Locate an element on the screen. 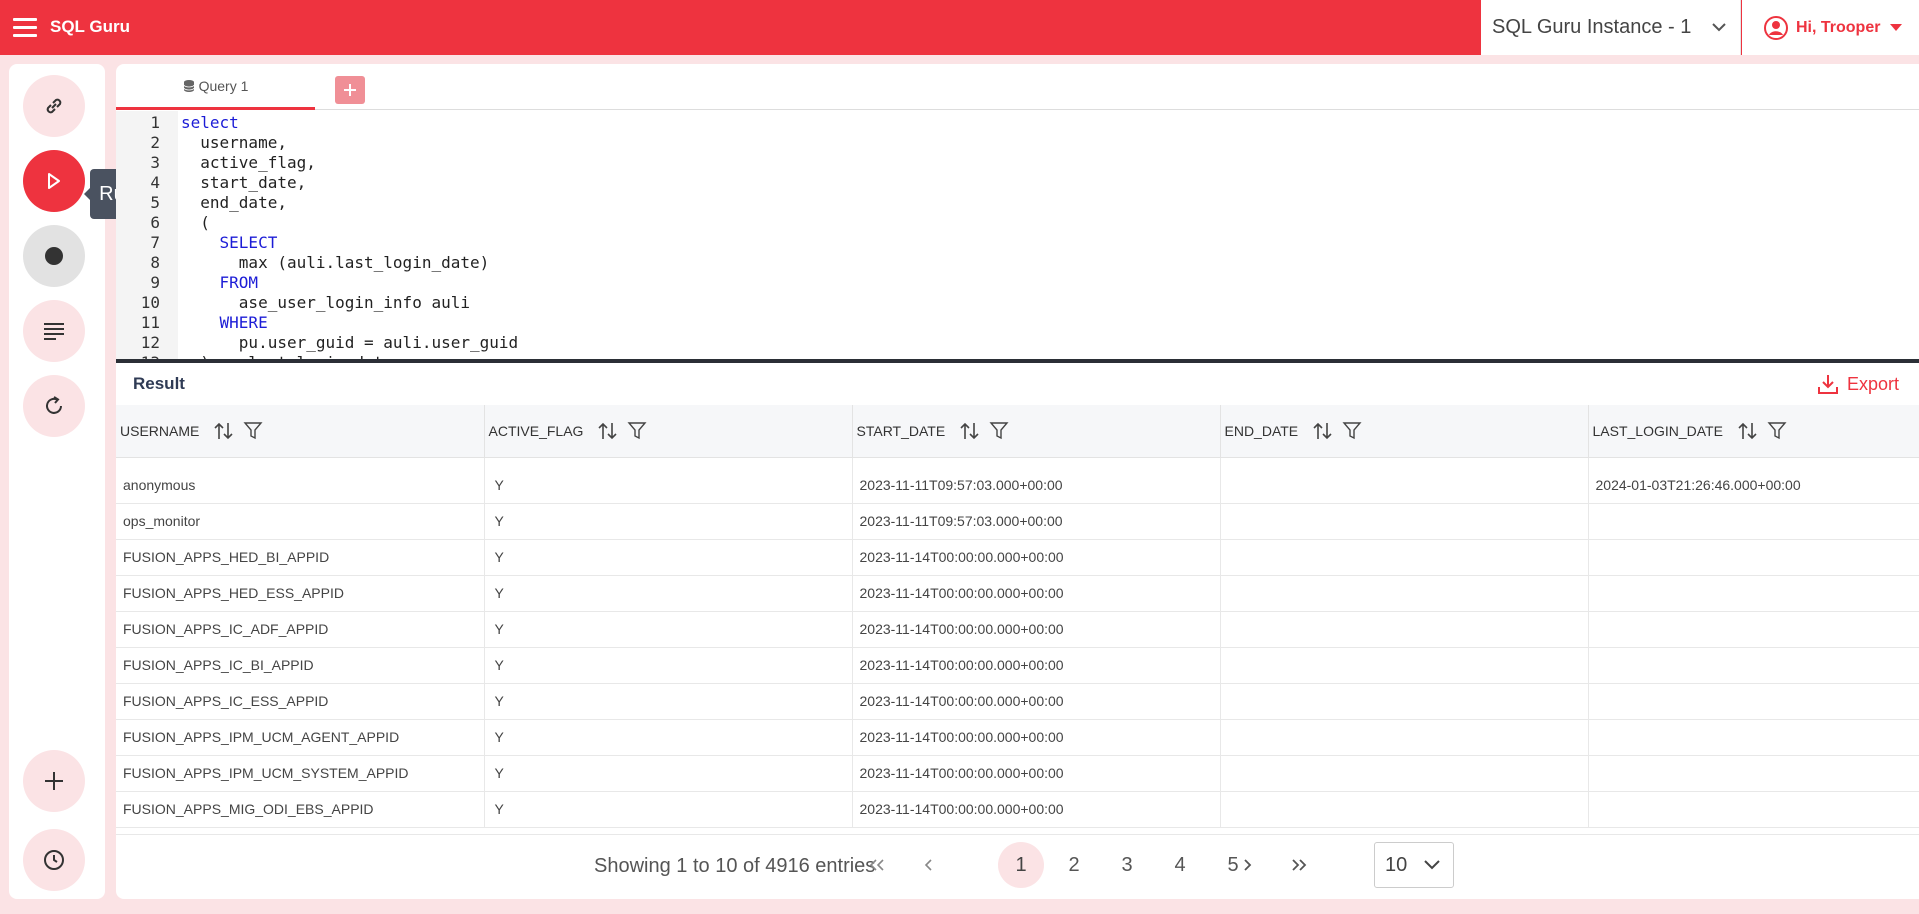  chevron-left-icon is located at coordinates (928, 865).